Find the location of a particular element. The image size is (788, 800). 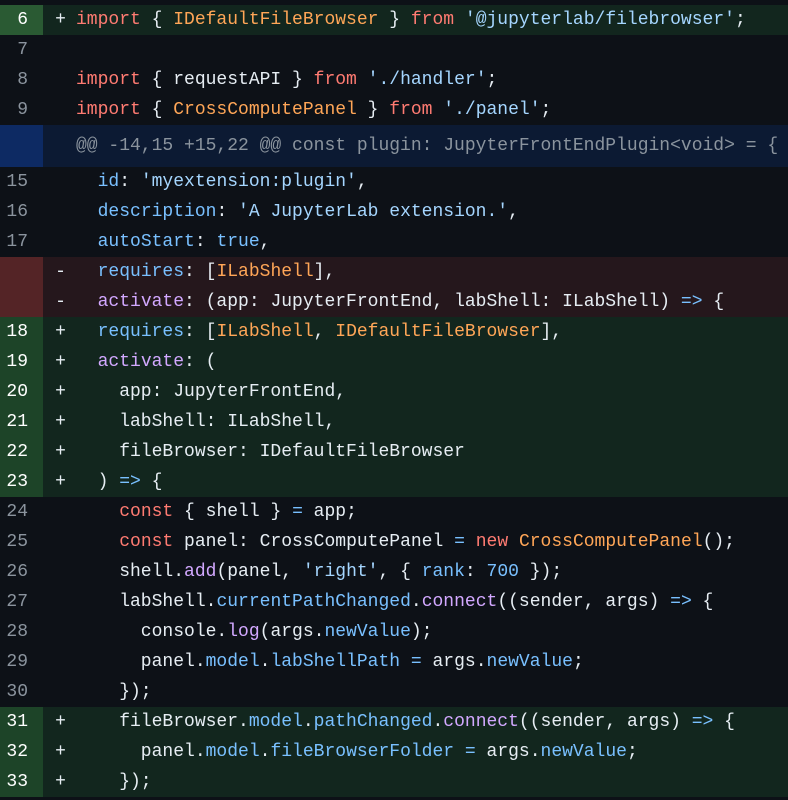

line-number: 18 is located at coordinates (21, 332).